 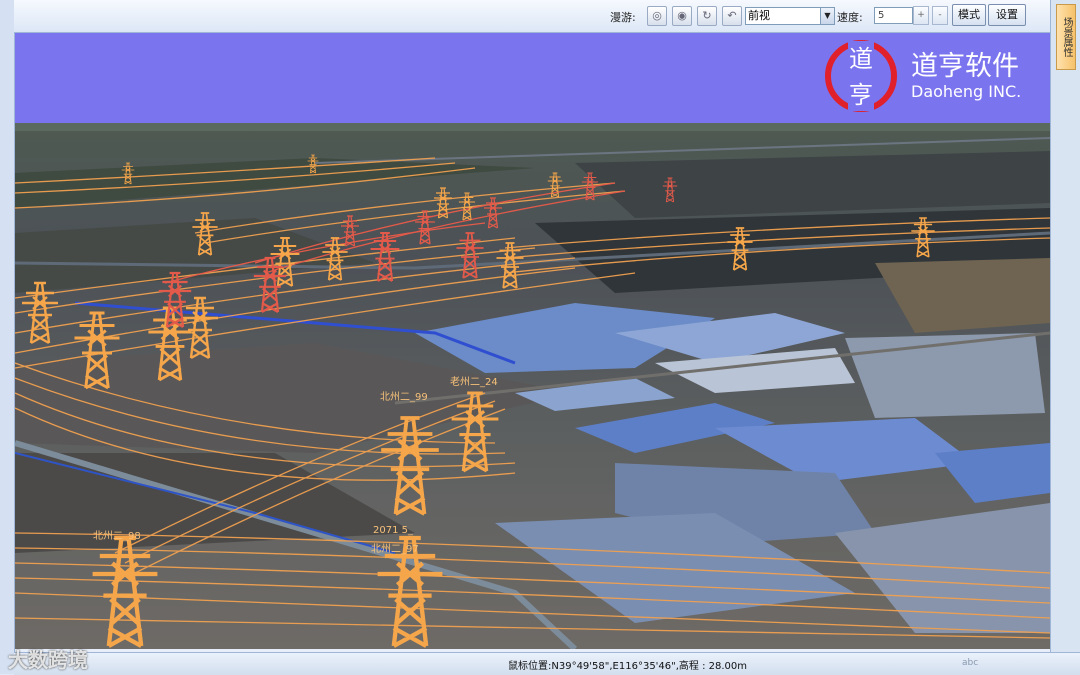 What do you see at coordinates (532, 127) in the screenshot?
I see `horizon-band` at bounding box center [532, 127].